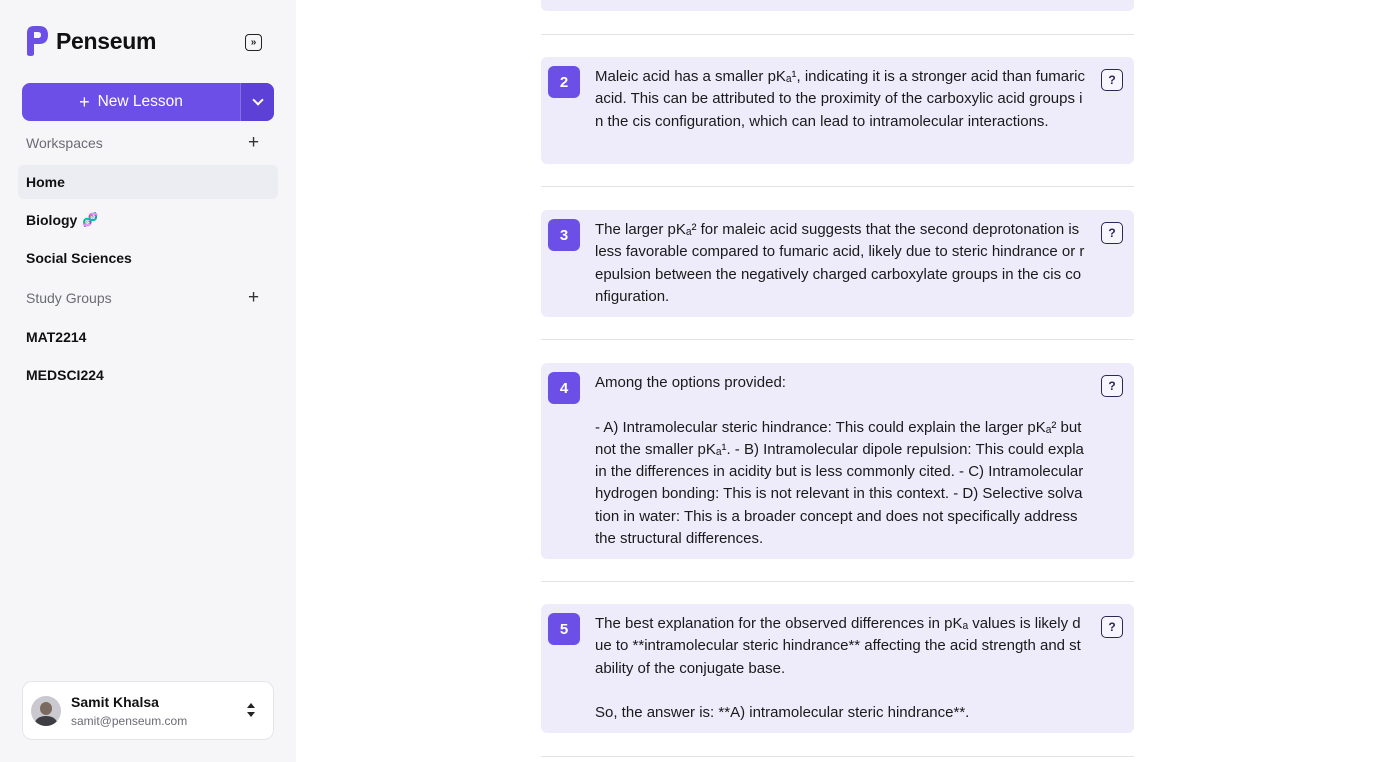  What do you see at coordinates (140, 101) in the screenshot?
I see `new-lesson-label: New Lesson` at bounding box center [140, 101].